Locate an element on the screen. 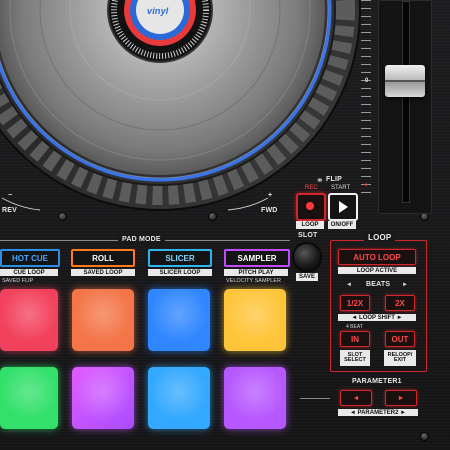  auto-loop-button: AUTO LOOP is located at coordinates (377, 257).